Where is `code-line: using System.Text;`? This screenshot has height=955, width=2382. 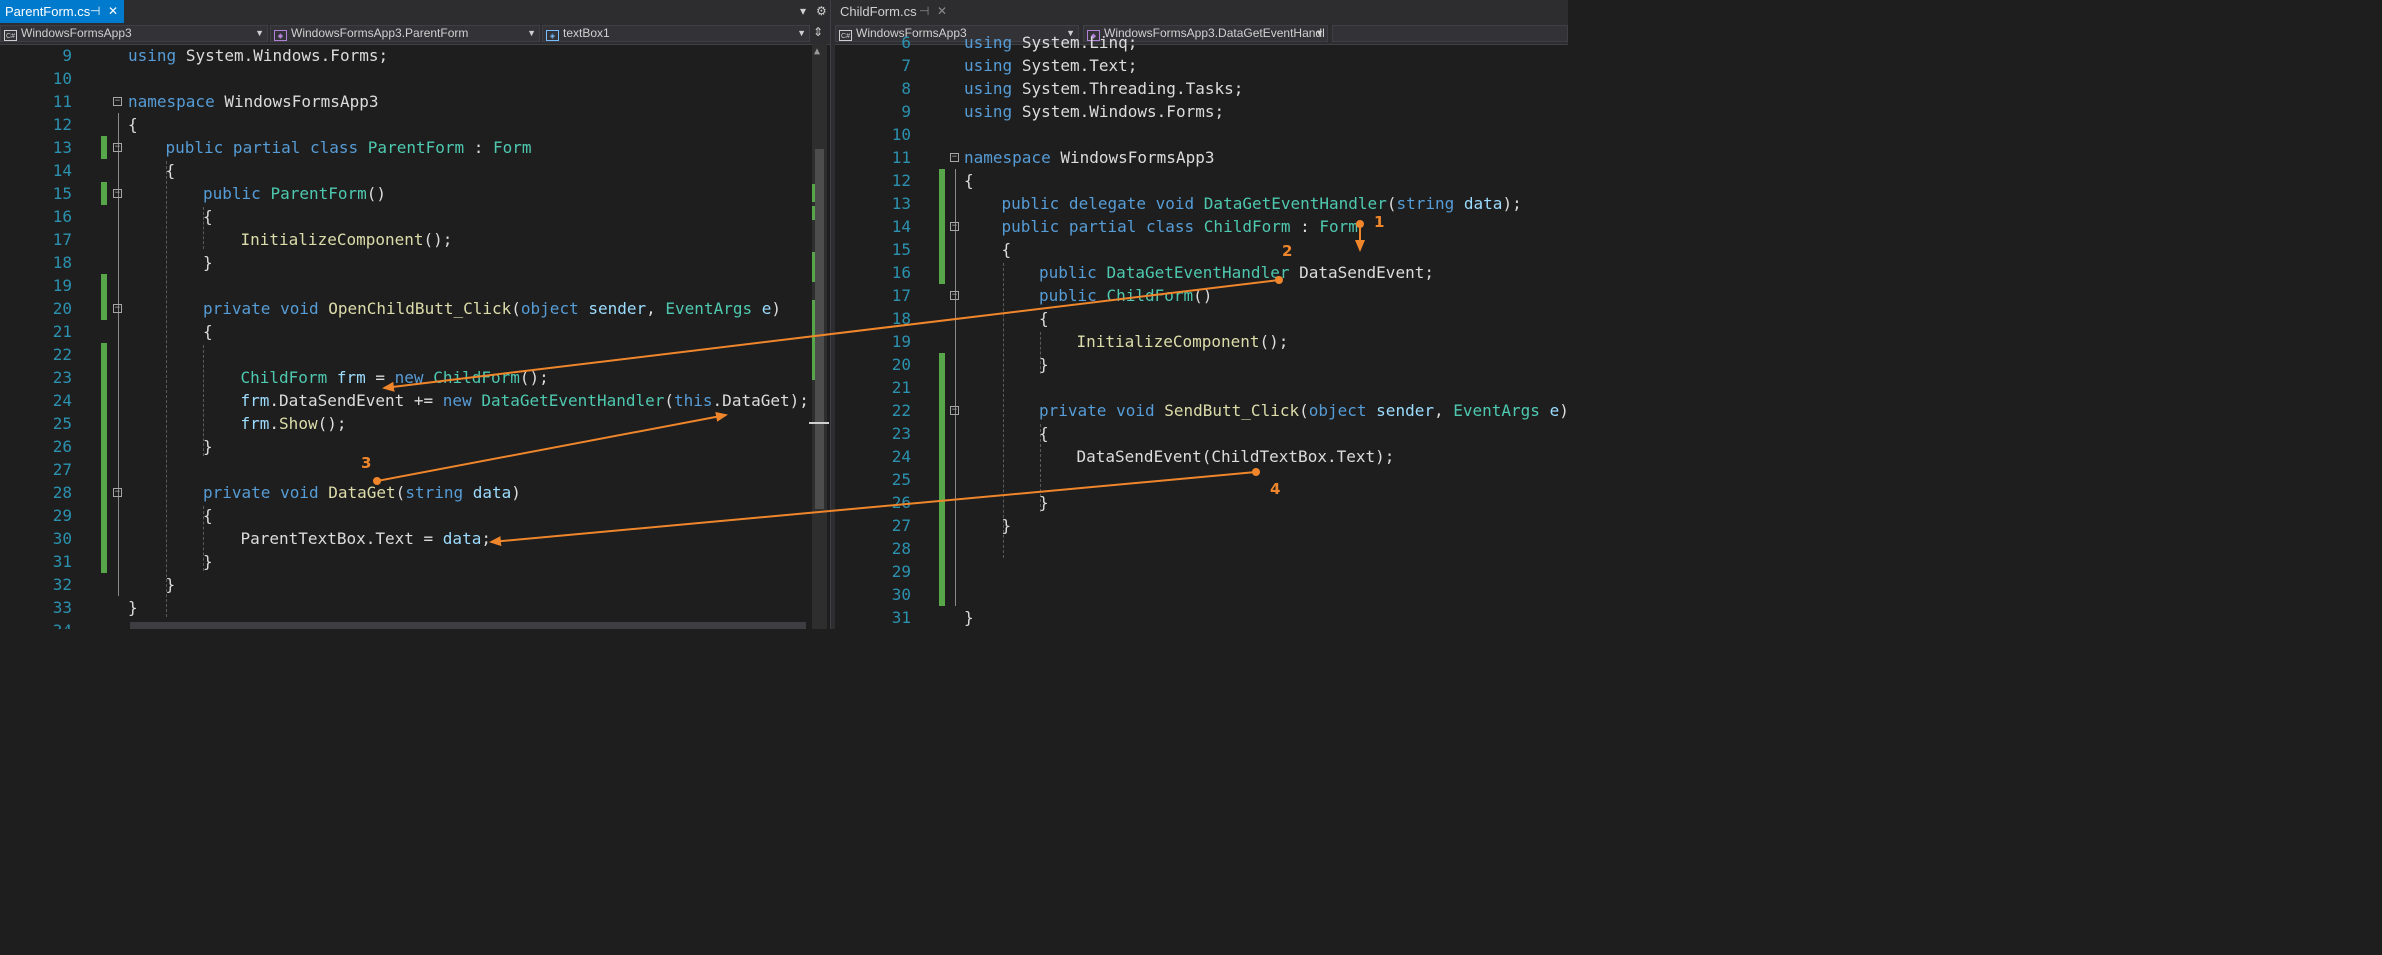
code-line: using System.Text; is located at coordinates (1050, 65).